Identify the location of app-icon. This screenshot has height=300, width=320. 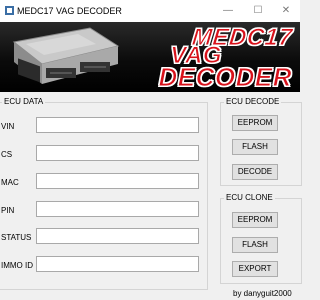
(9, 10).